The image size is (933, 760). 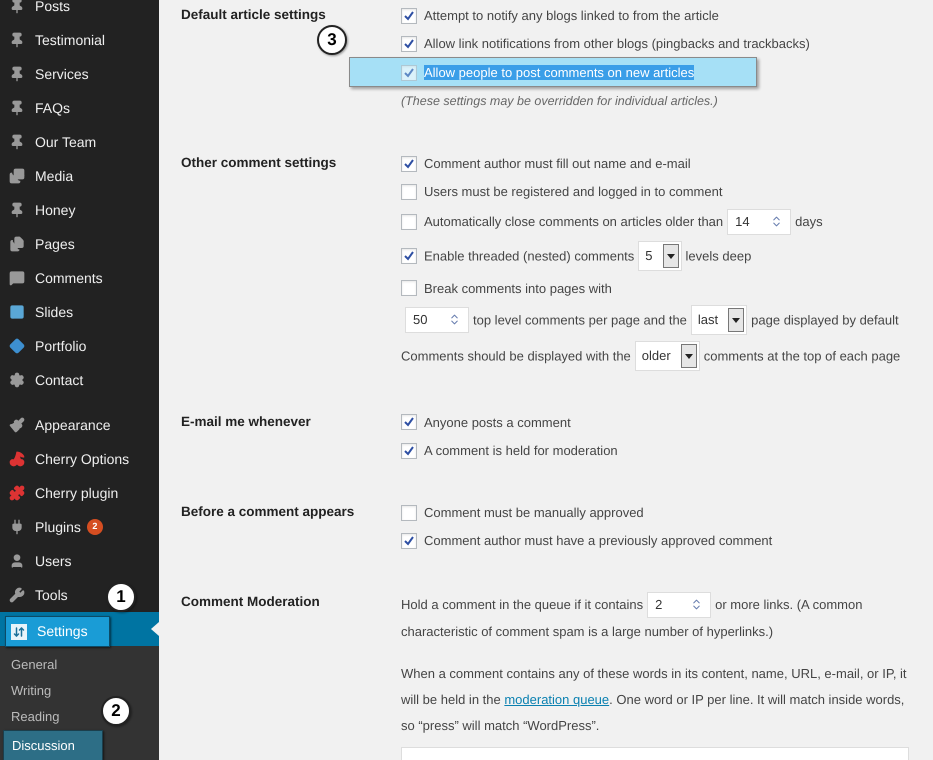 What do you see at coordinates (38, 244) in the screenshot?
I see `sidebar-item: Pages` at bounding box center [38, 244].